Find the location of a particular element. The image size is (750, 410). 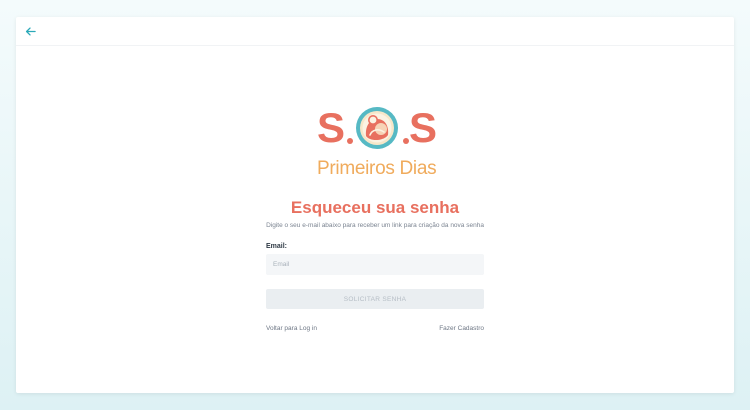

email-input is located at coordinates (375, 264).